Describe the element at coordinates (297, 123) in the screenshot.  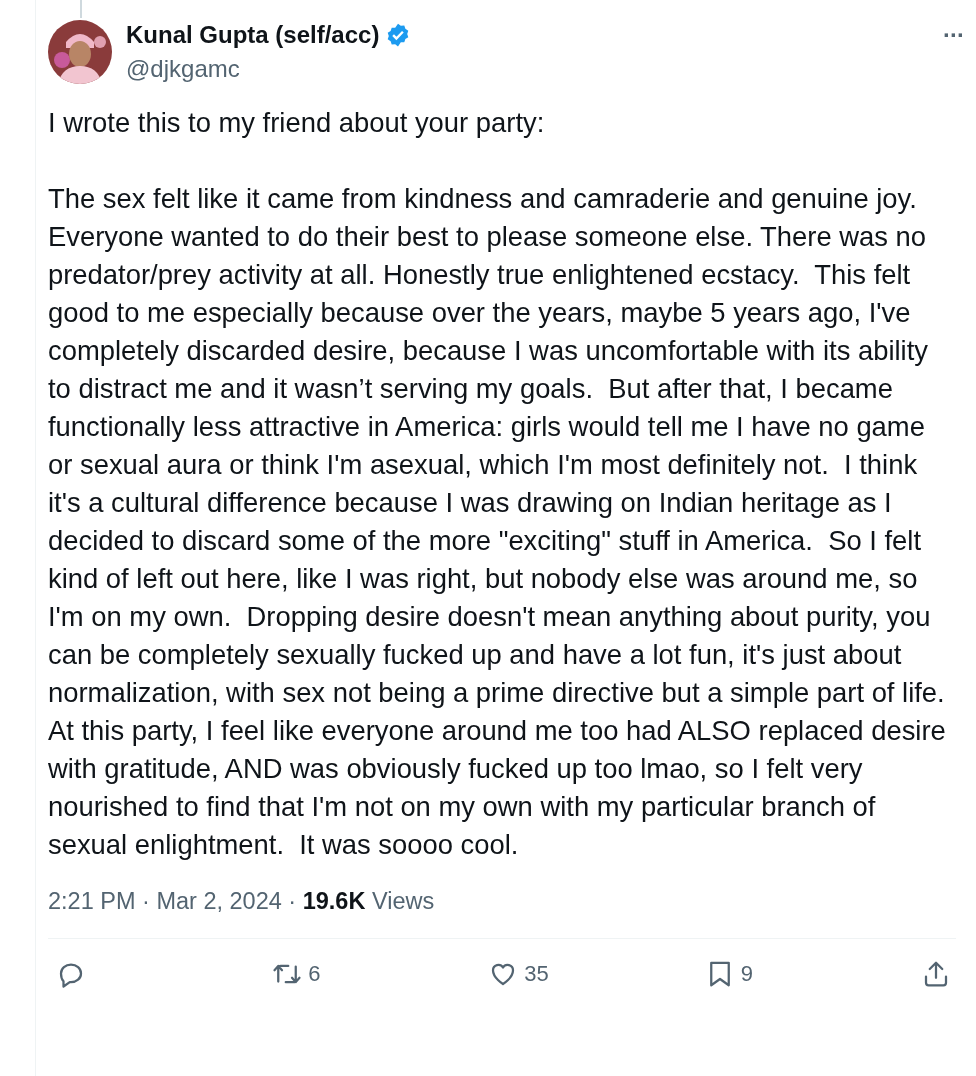
I see `post-text: I wrote this to my friend about your party:` at that location.